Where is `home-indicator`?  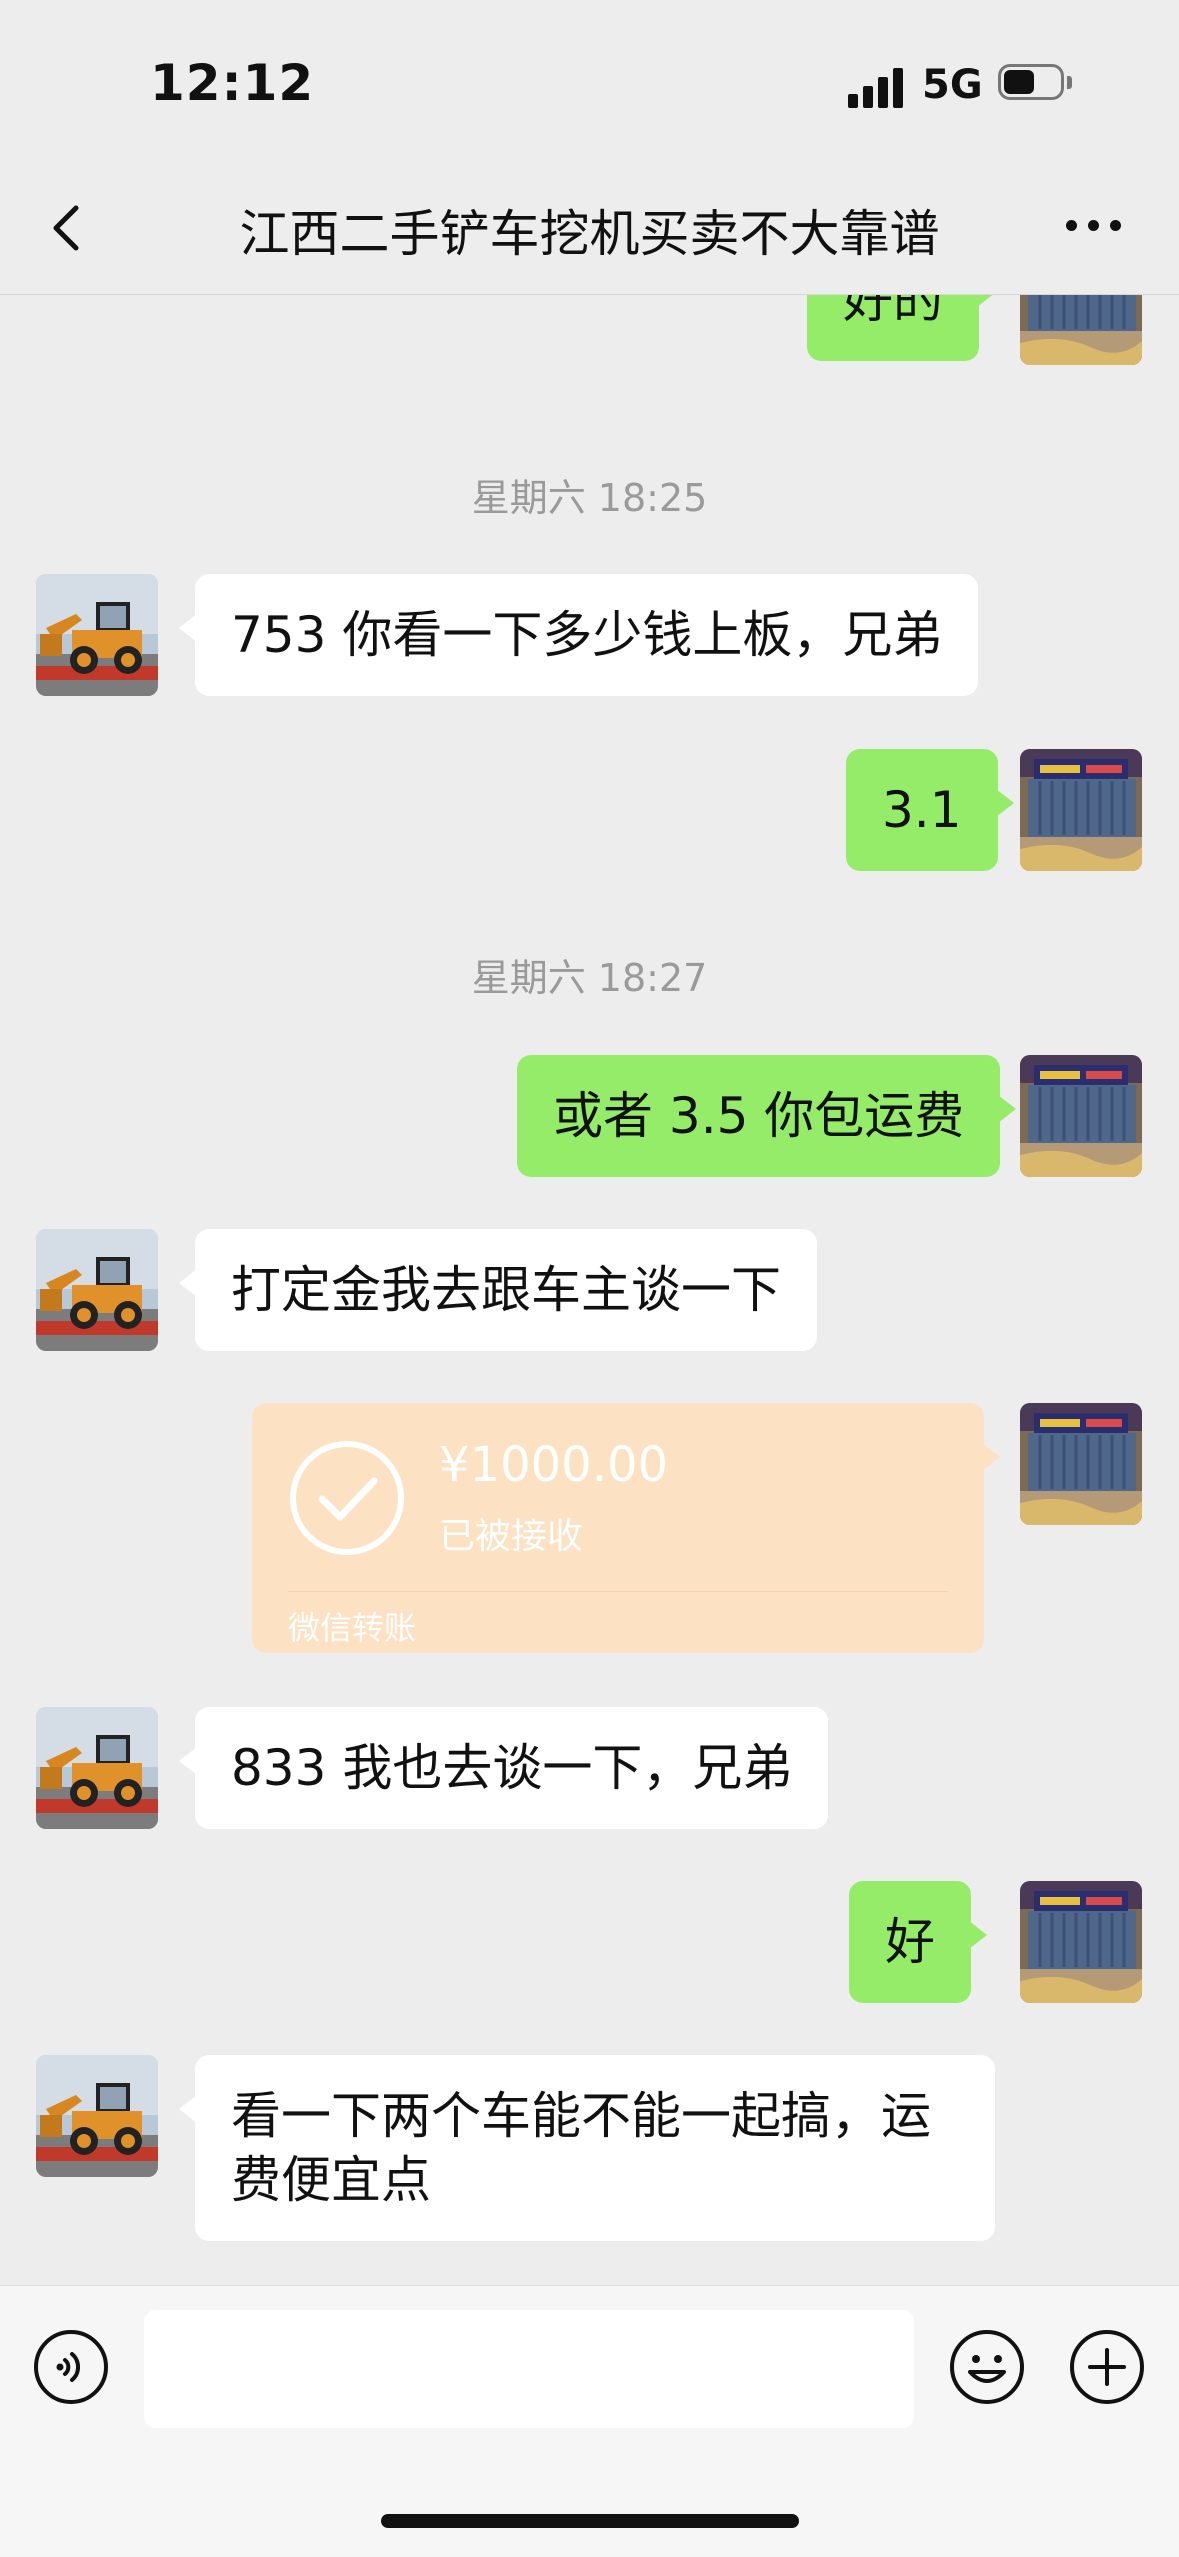 home-indicator is located at coordinates (590, 2521).